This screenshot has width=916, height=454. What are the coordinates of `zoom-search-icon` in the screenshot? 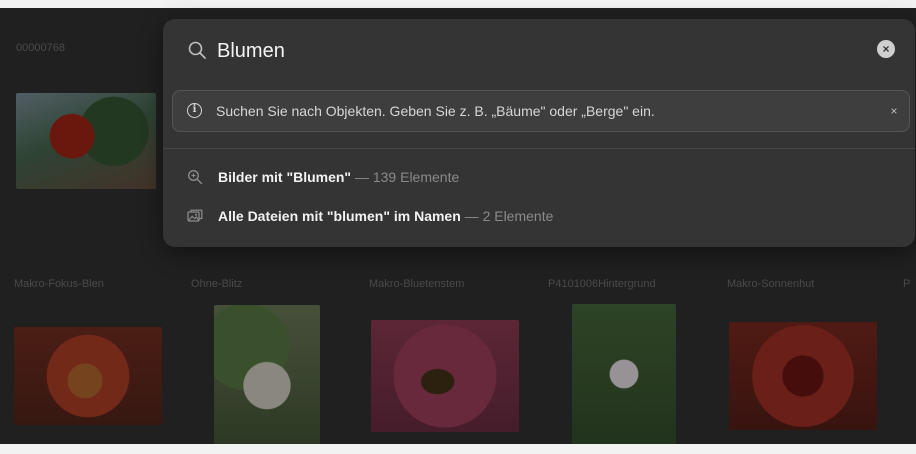 It's located at (195, 177).